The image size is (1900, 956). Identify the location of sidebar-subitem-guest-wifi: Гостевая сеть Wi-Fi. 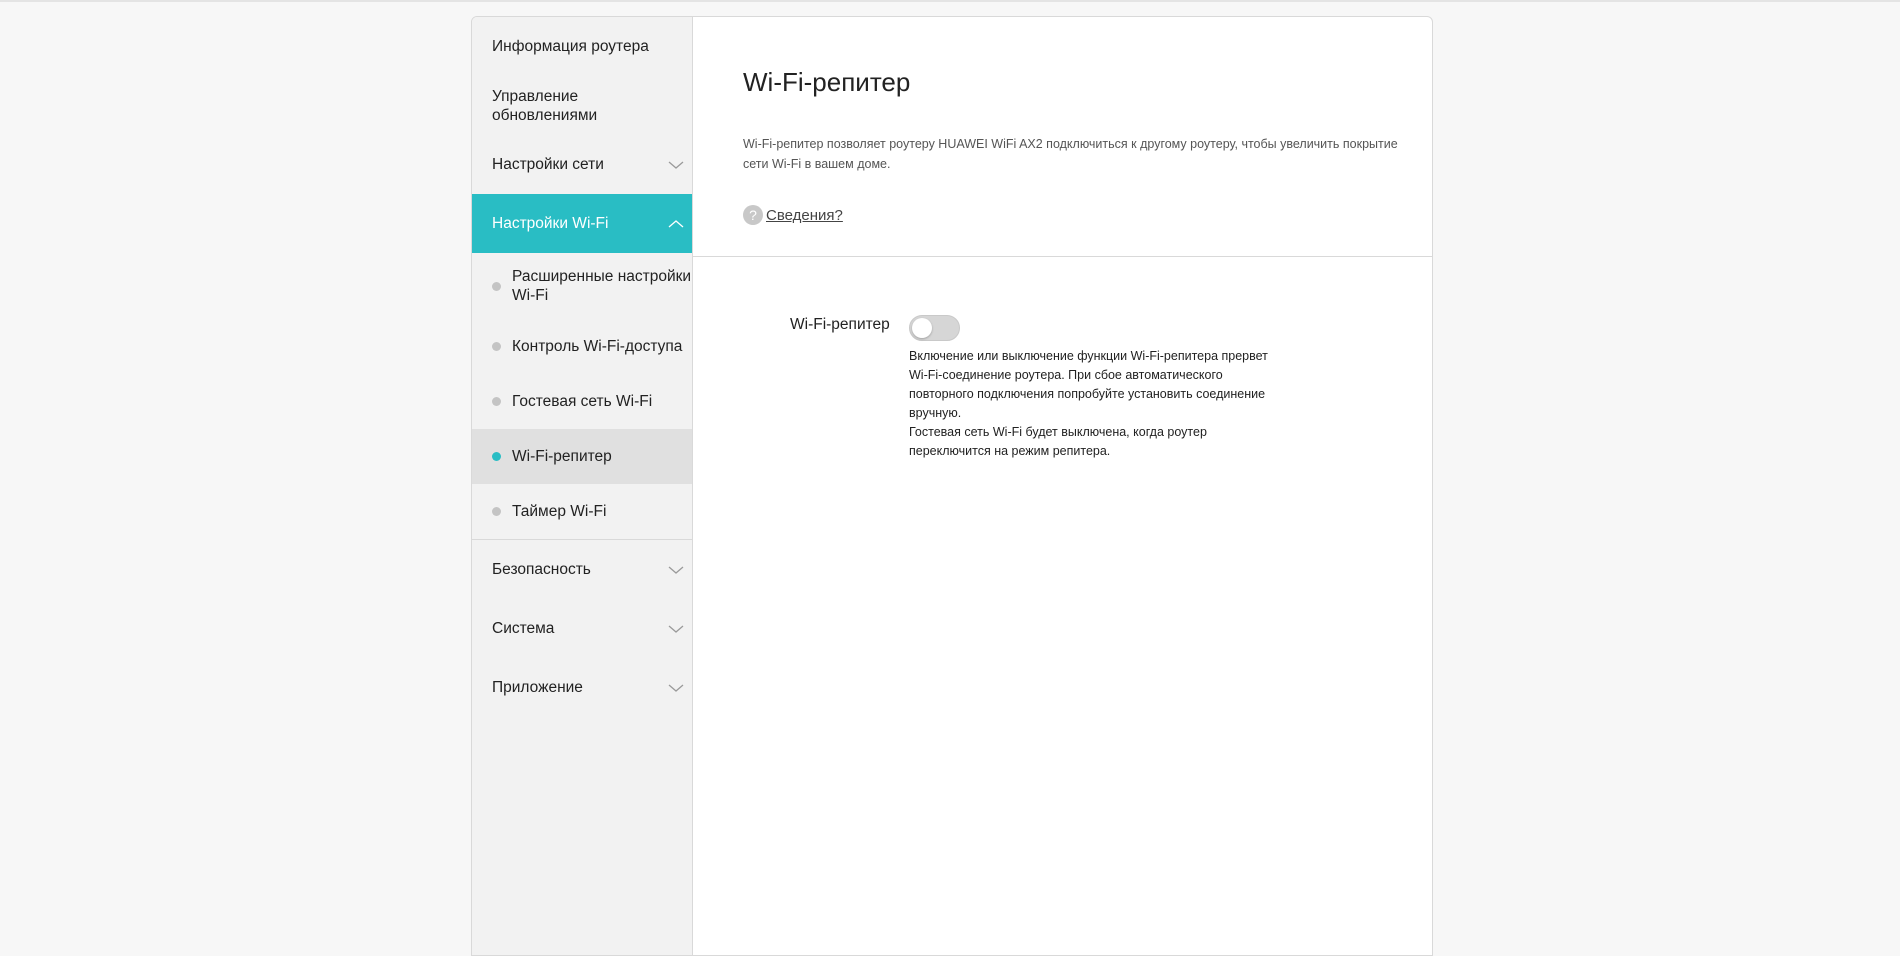
(582, 401).